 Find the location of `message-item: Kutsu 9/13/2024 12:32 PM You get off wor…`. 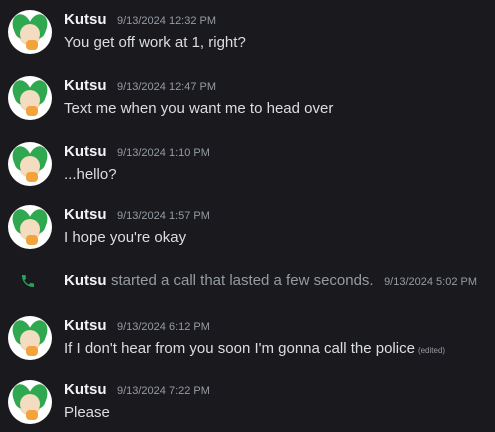

message-item: Kutsu 9/13/2024 12:32 PM You get off wor… is located at coordinates (247, 40).